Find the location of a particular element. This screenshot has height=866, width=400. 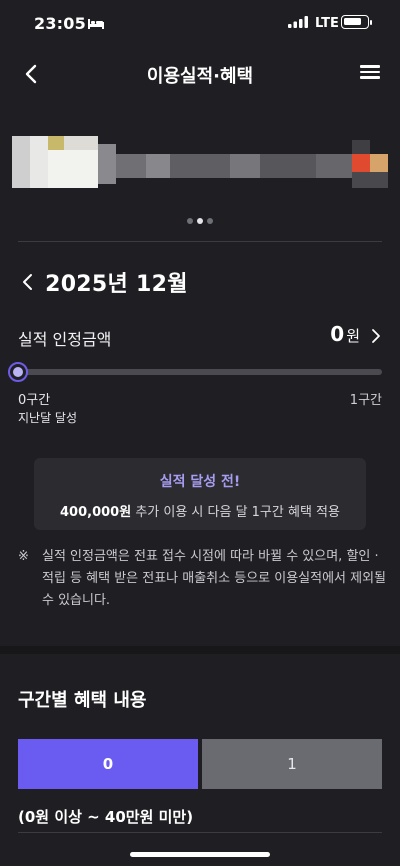

amount-label: 실적 인정금액 is located at coordinates (65, 339).